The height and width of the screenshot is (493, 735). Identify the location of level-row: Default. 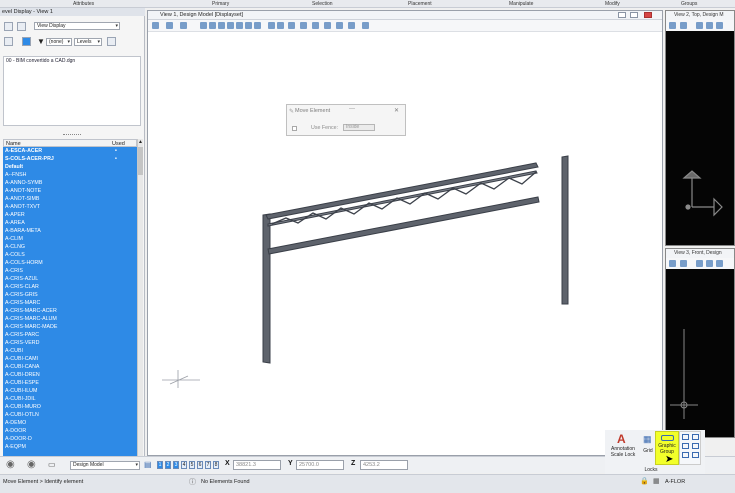
(70, 167).